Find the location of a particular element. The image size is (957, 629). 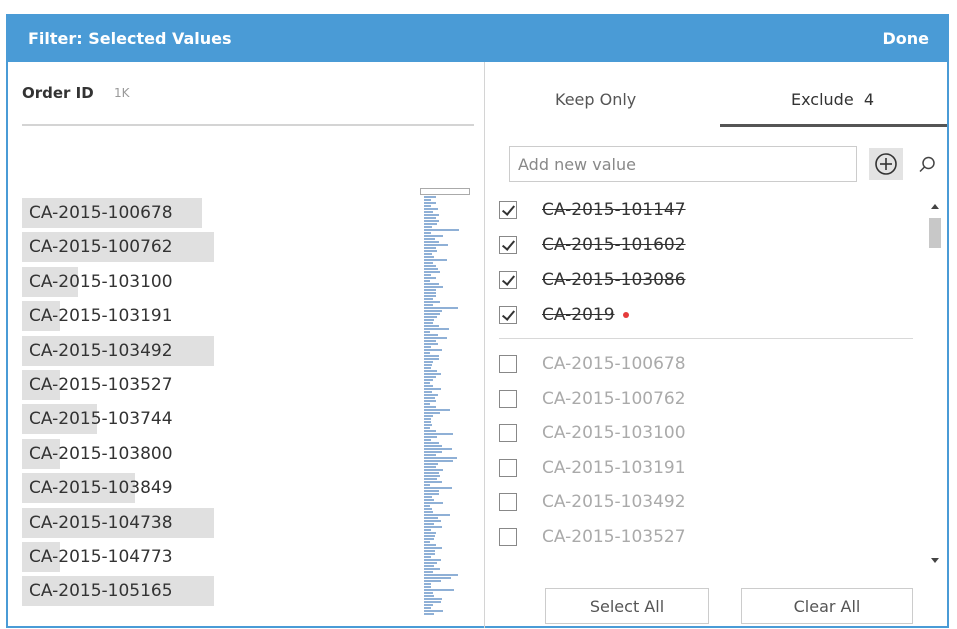

value-option-label: CA-2015-103527 is located at coordinates (614, 537).